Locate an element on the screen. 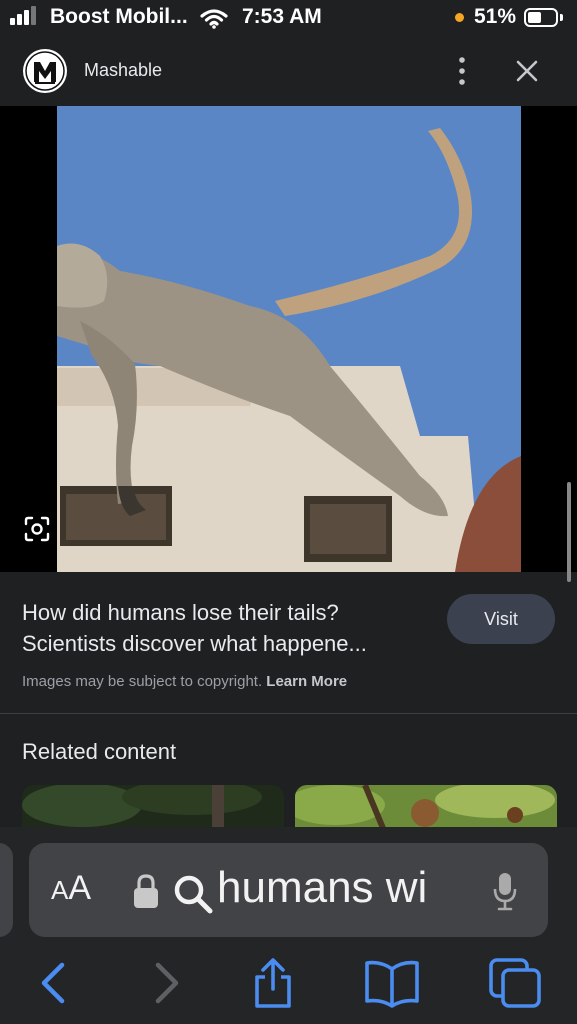 The height and width of the screenshot is (1024, 577). url-search-text: humans wi is located at coordinates (339, 888).